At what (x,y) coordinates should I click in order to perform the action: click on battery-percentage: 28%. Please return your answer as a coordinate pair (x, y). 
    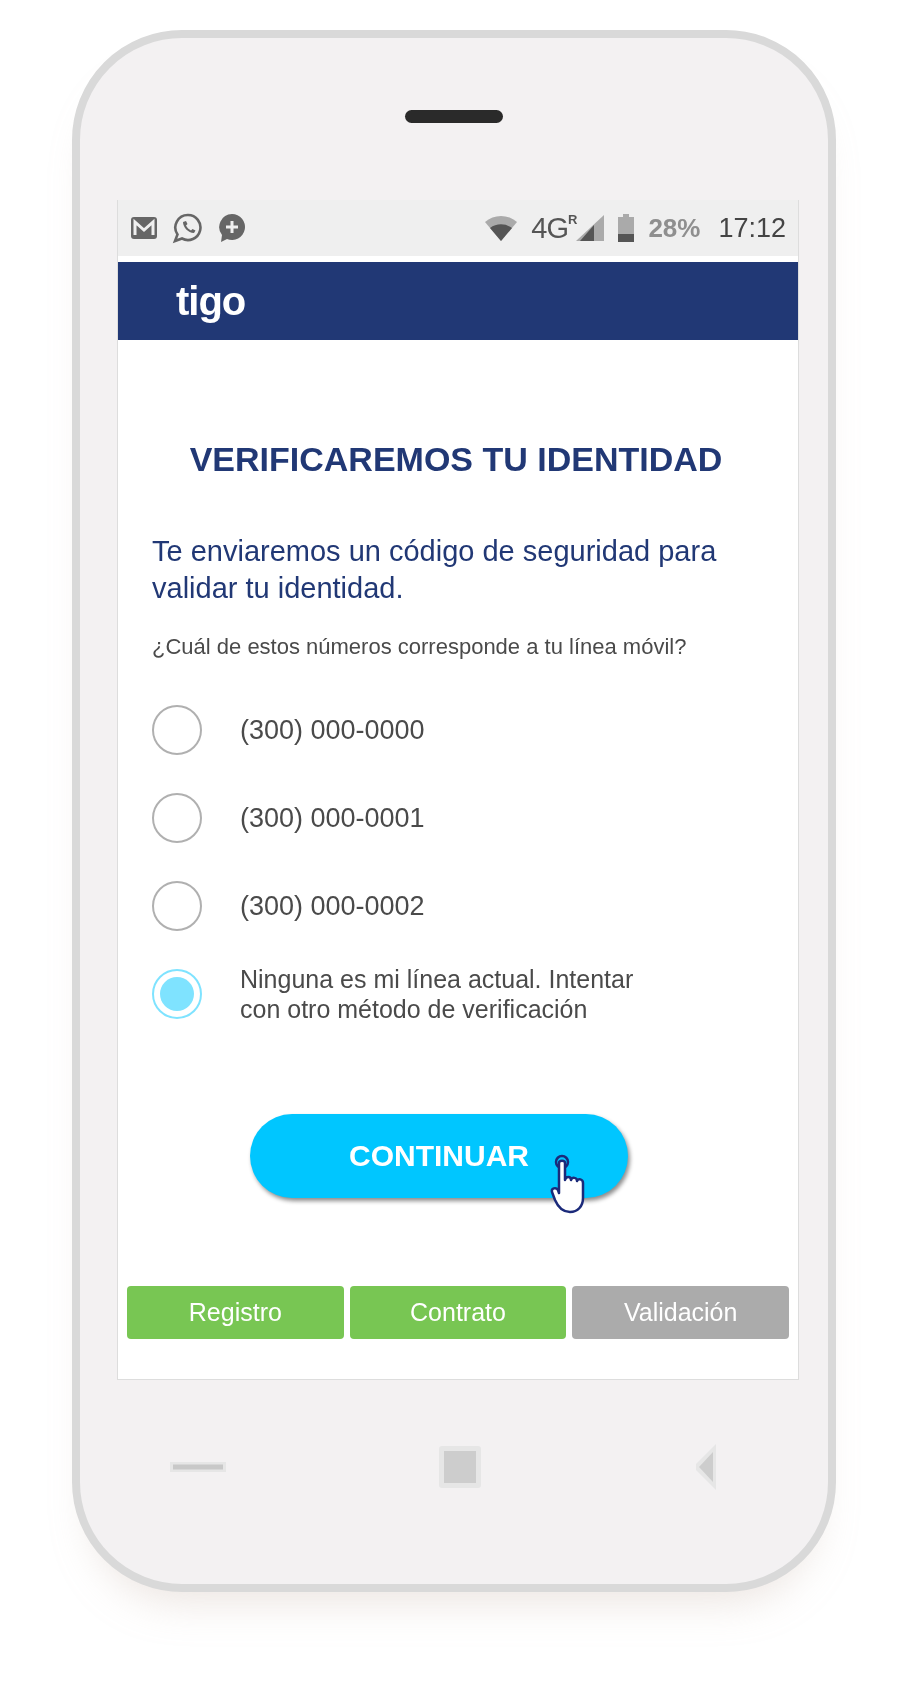
    Looking at the image, I should click on (674, 228).